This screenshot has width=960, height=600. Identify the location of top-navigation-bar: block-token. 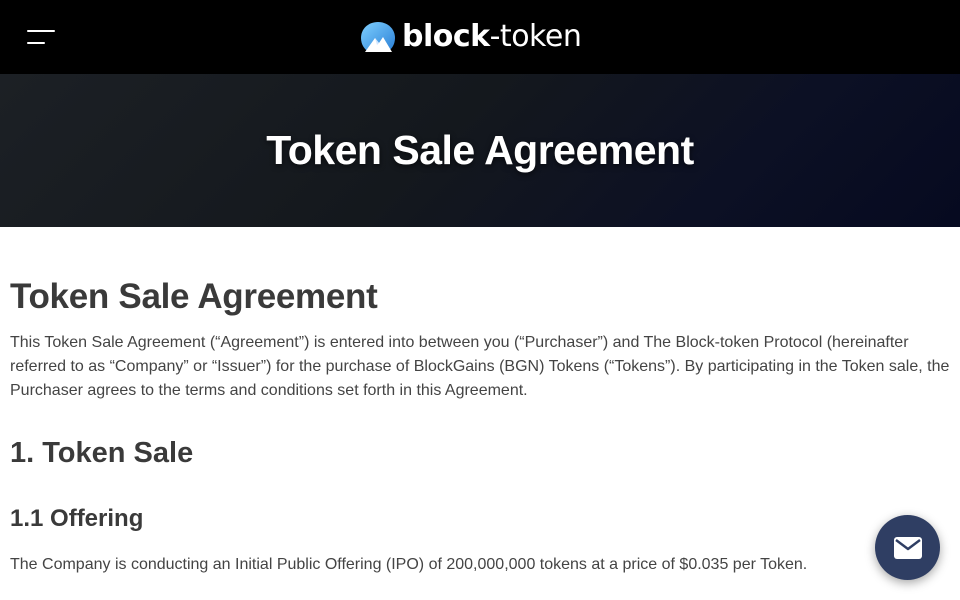
(480, 37).